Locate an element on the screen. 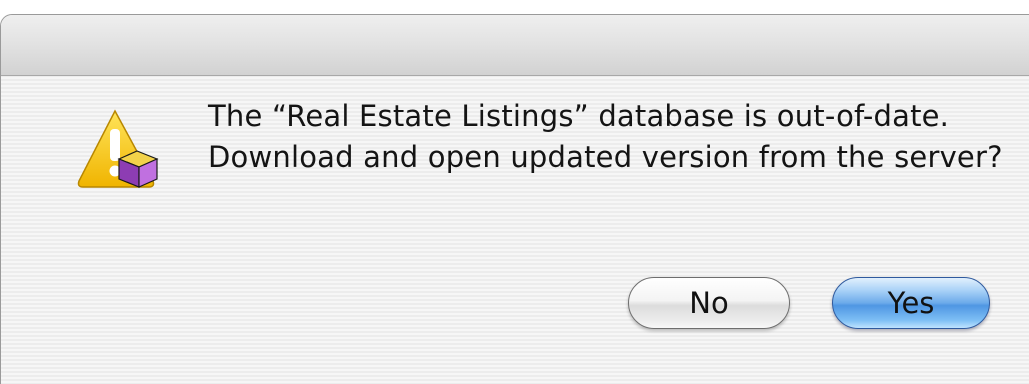 The width and height of the screenshot is (1029, 384). database-cube-icon is located at coordinates (138, 169).